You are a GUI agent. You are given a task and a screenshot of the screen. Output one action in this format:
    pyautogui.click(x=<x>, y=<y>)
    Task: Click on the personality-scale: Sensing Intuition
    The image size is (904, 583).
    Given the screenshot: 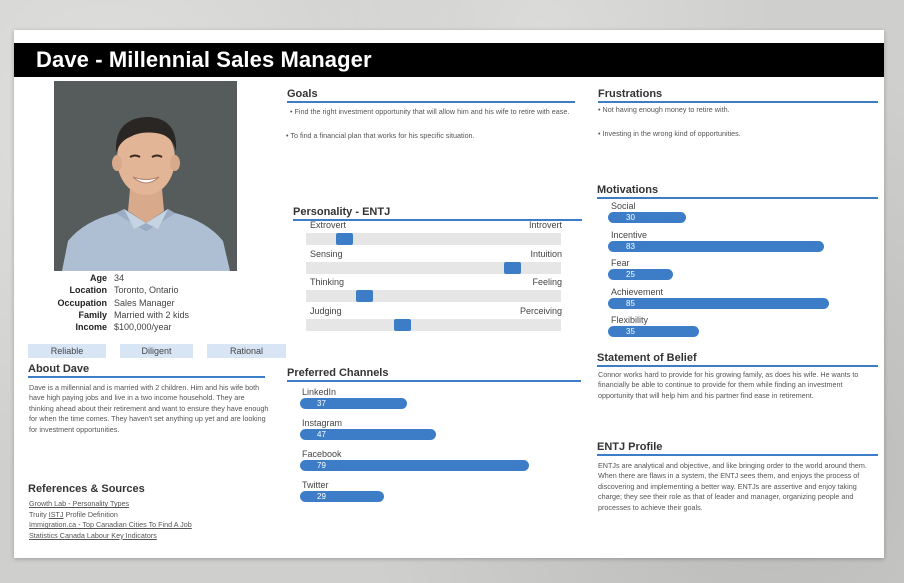 What is the action you would take?
    pyautogui.click(x=434, y=263)
    